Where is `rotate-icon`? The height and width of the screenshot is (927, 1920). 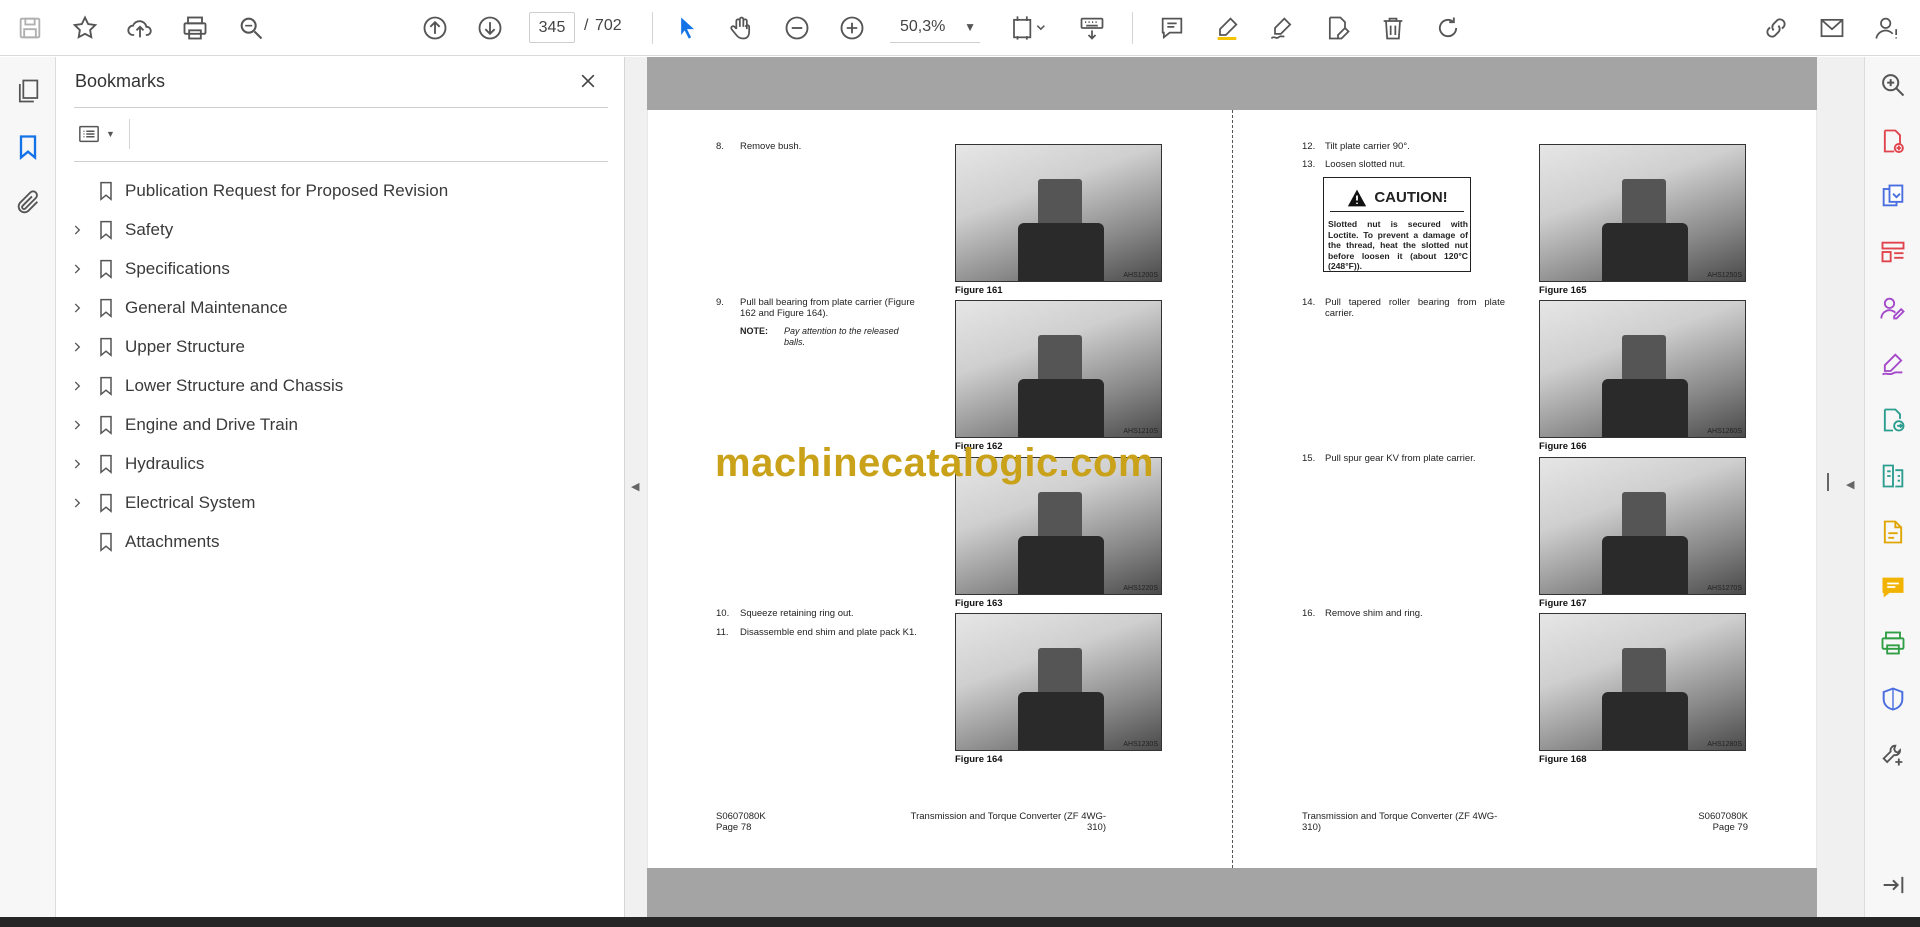
rotate-icon is located at coordinates (1448, 28).